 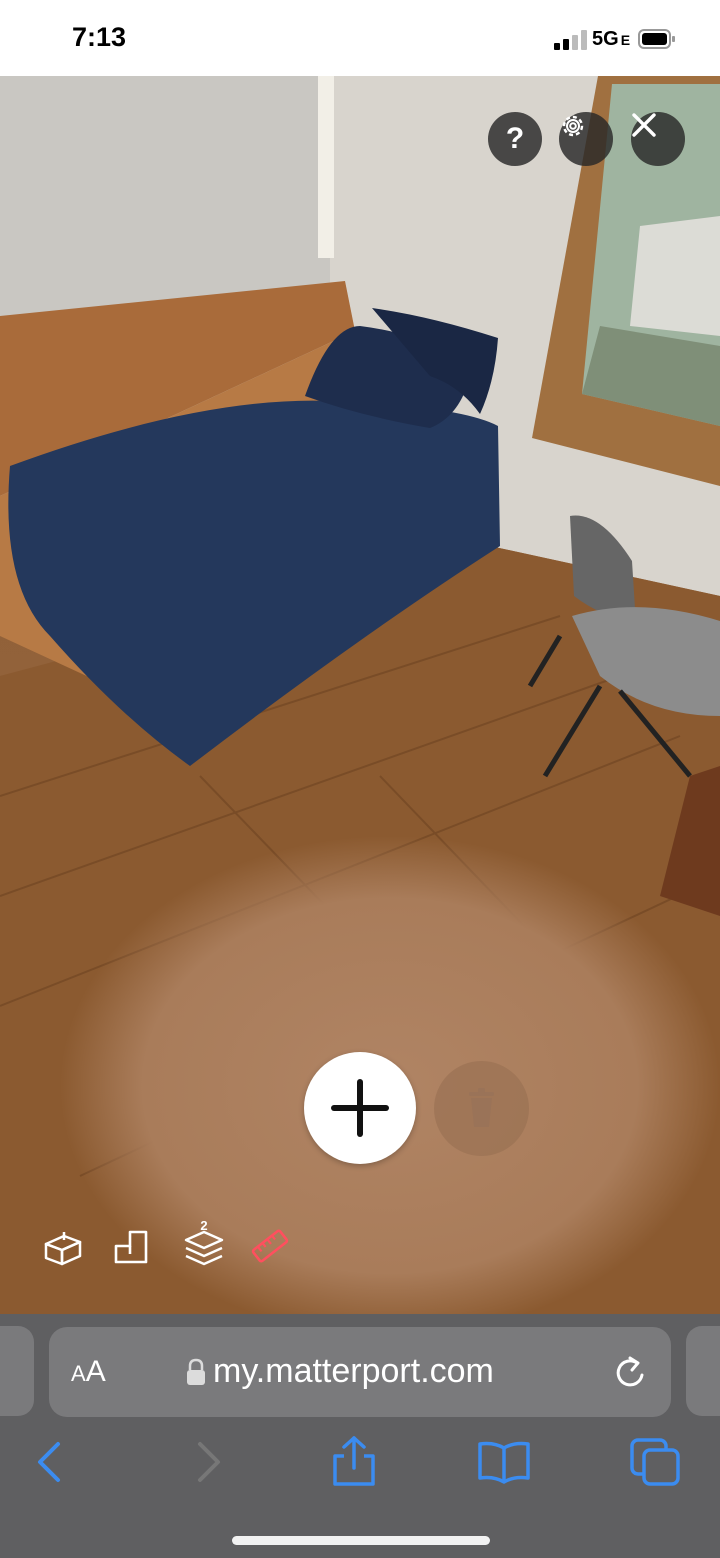 I want to click on help-icon: ?, so click(x=515, y=138).